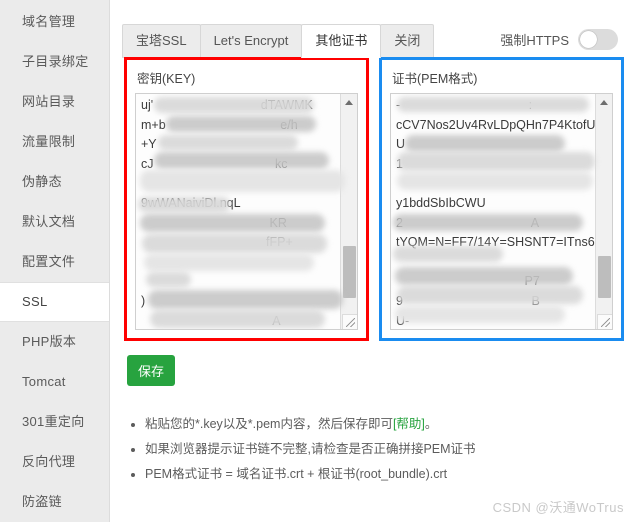  Describe the element at coordinates (54, 302) in the screenshot. I see `sidebar-item-7: SSL` at that location.